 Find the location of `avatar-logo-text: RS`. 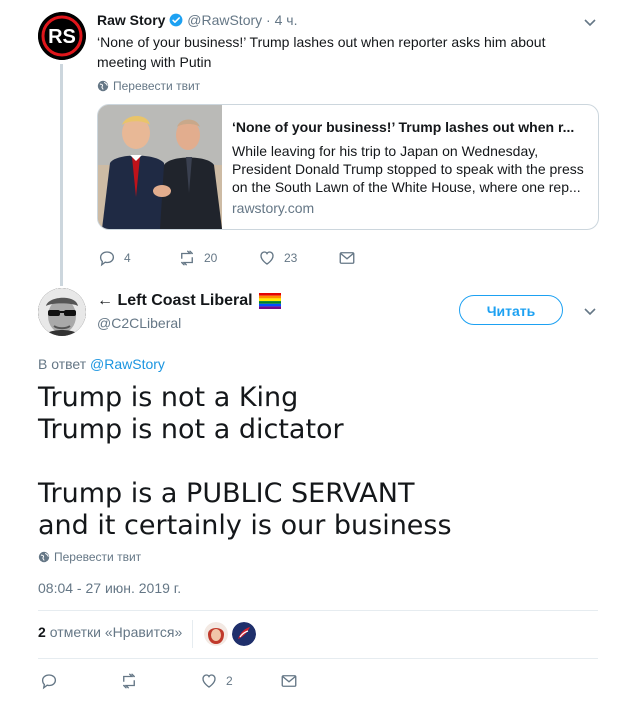

avatar-logo-text: RS is located at coordinates (62, 37).